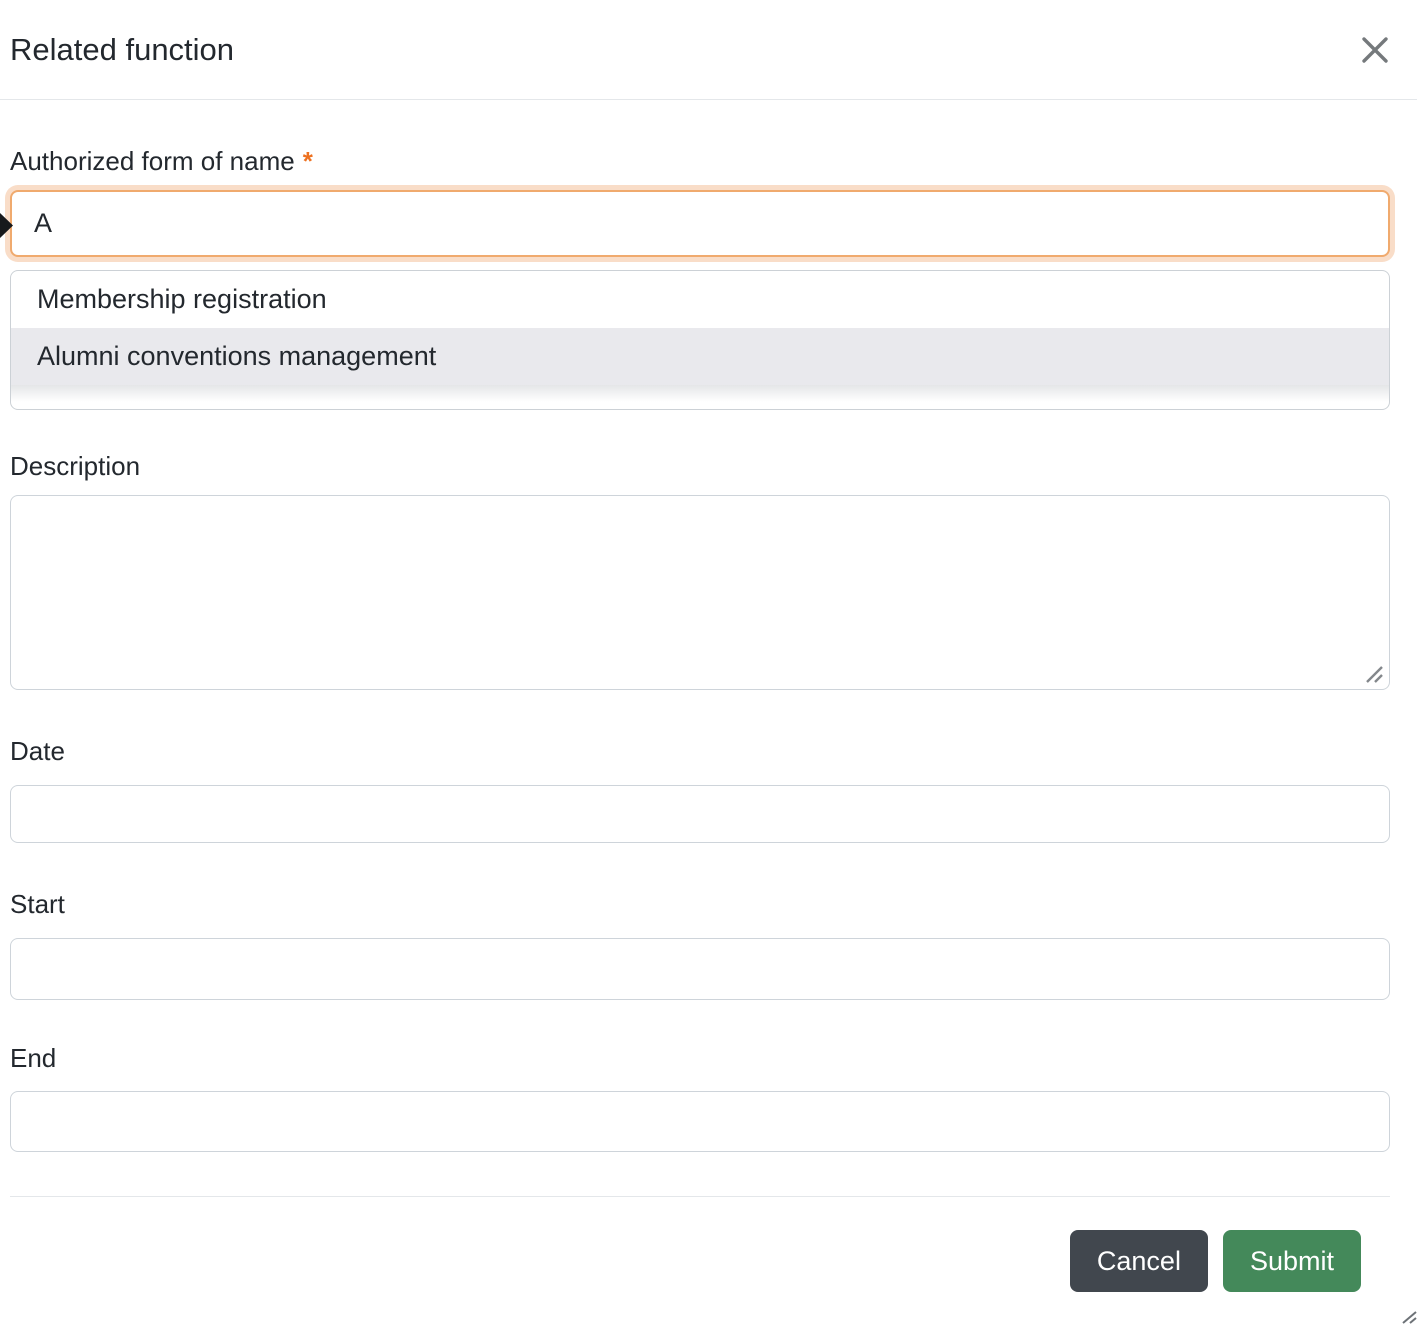 The width and height of the screenshot is (1417, 1324). Describe the element at coordinates (1409, 1317) in the screenshot. I see `corner-resize-icon` at that location.